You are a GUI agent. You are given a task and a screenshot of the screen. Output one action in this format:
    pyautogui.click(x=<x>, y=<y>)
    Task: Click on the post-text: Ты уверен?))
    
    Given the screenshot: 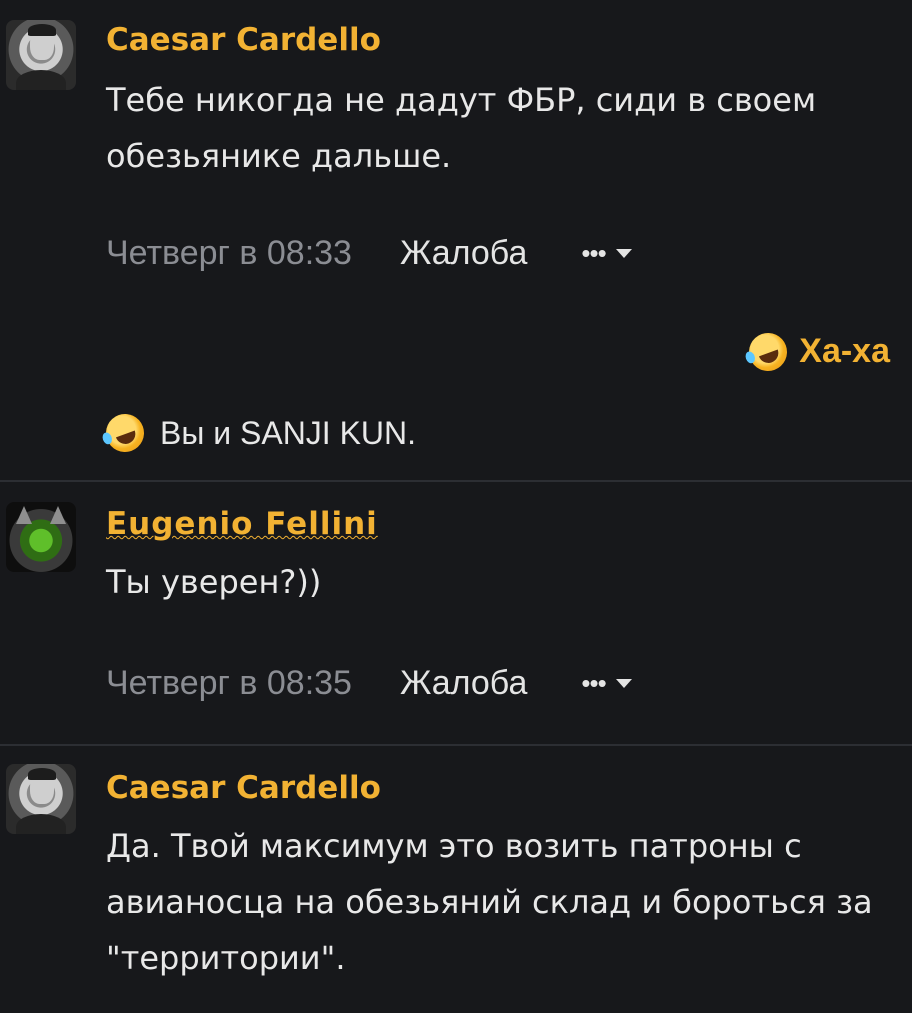 What is the action you would take?
    pyautogui.click(x=214, y=582)
    